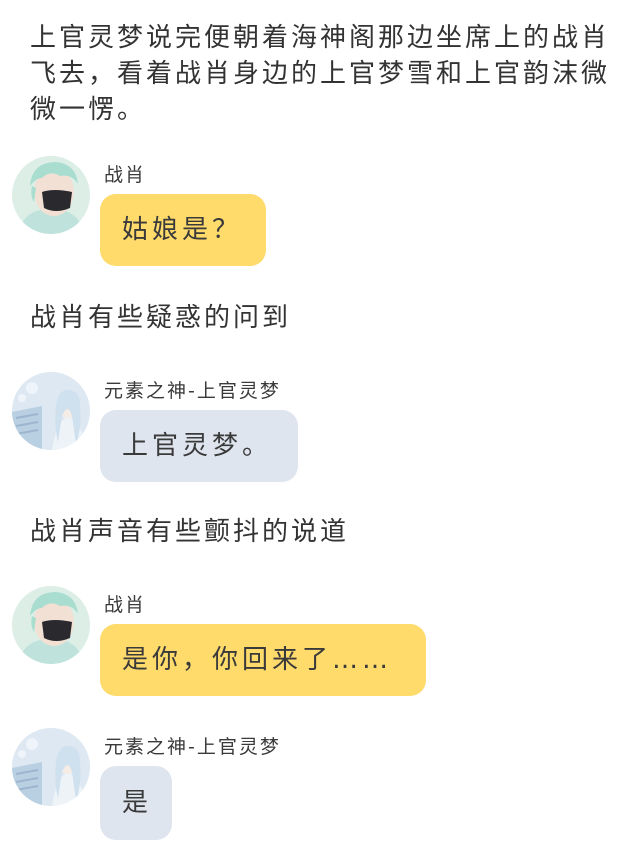 This screenshot has width=640, height=847. I want to click on message-bubble: 姑娘是？, so click(183, 230).